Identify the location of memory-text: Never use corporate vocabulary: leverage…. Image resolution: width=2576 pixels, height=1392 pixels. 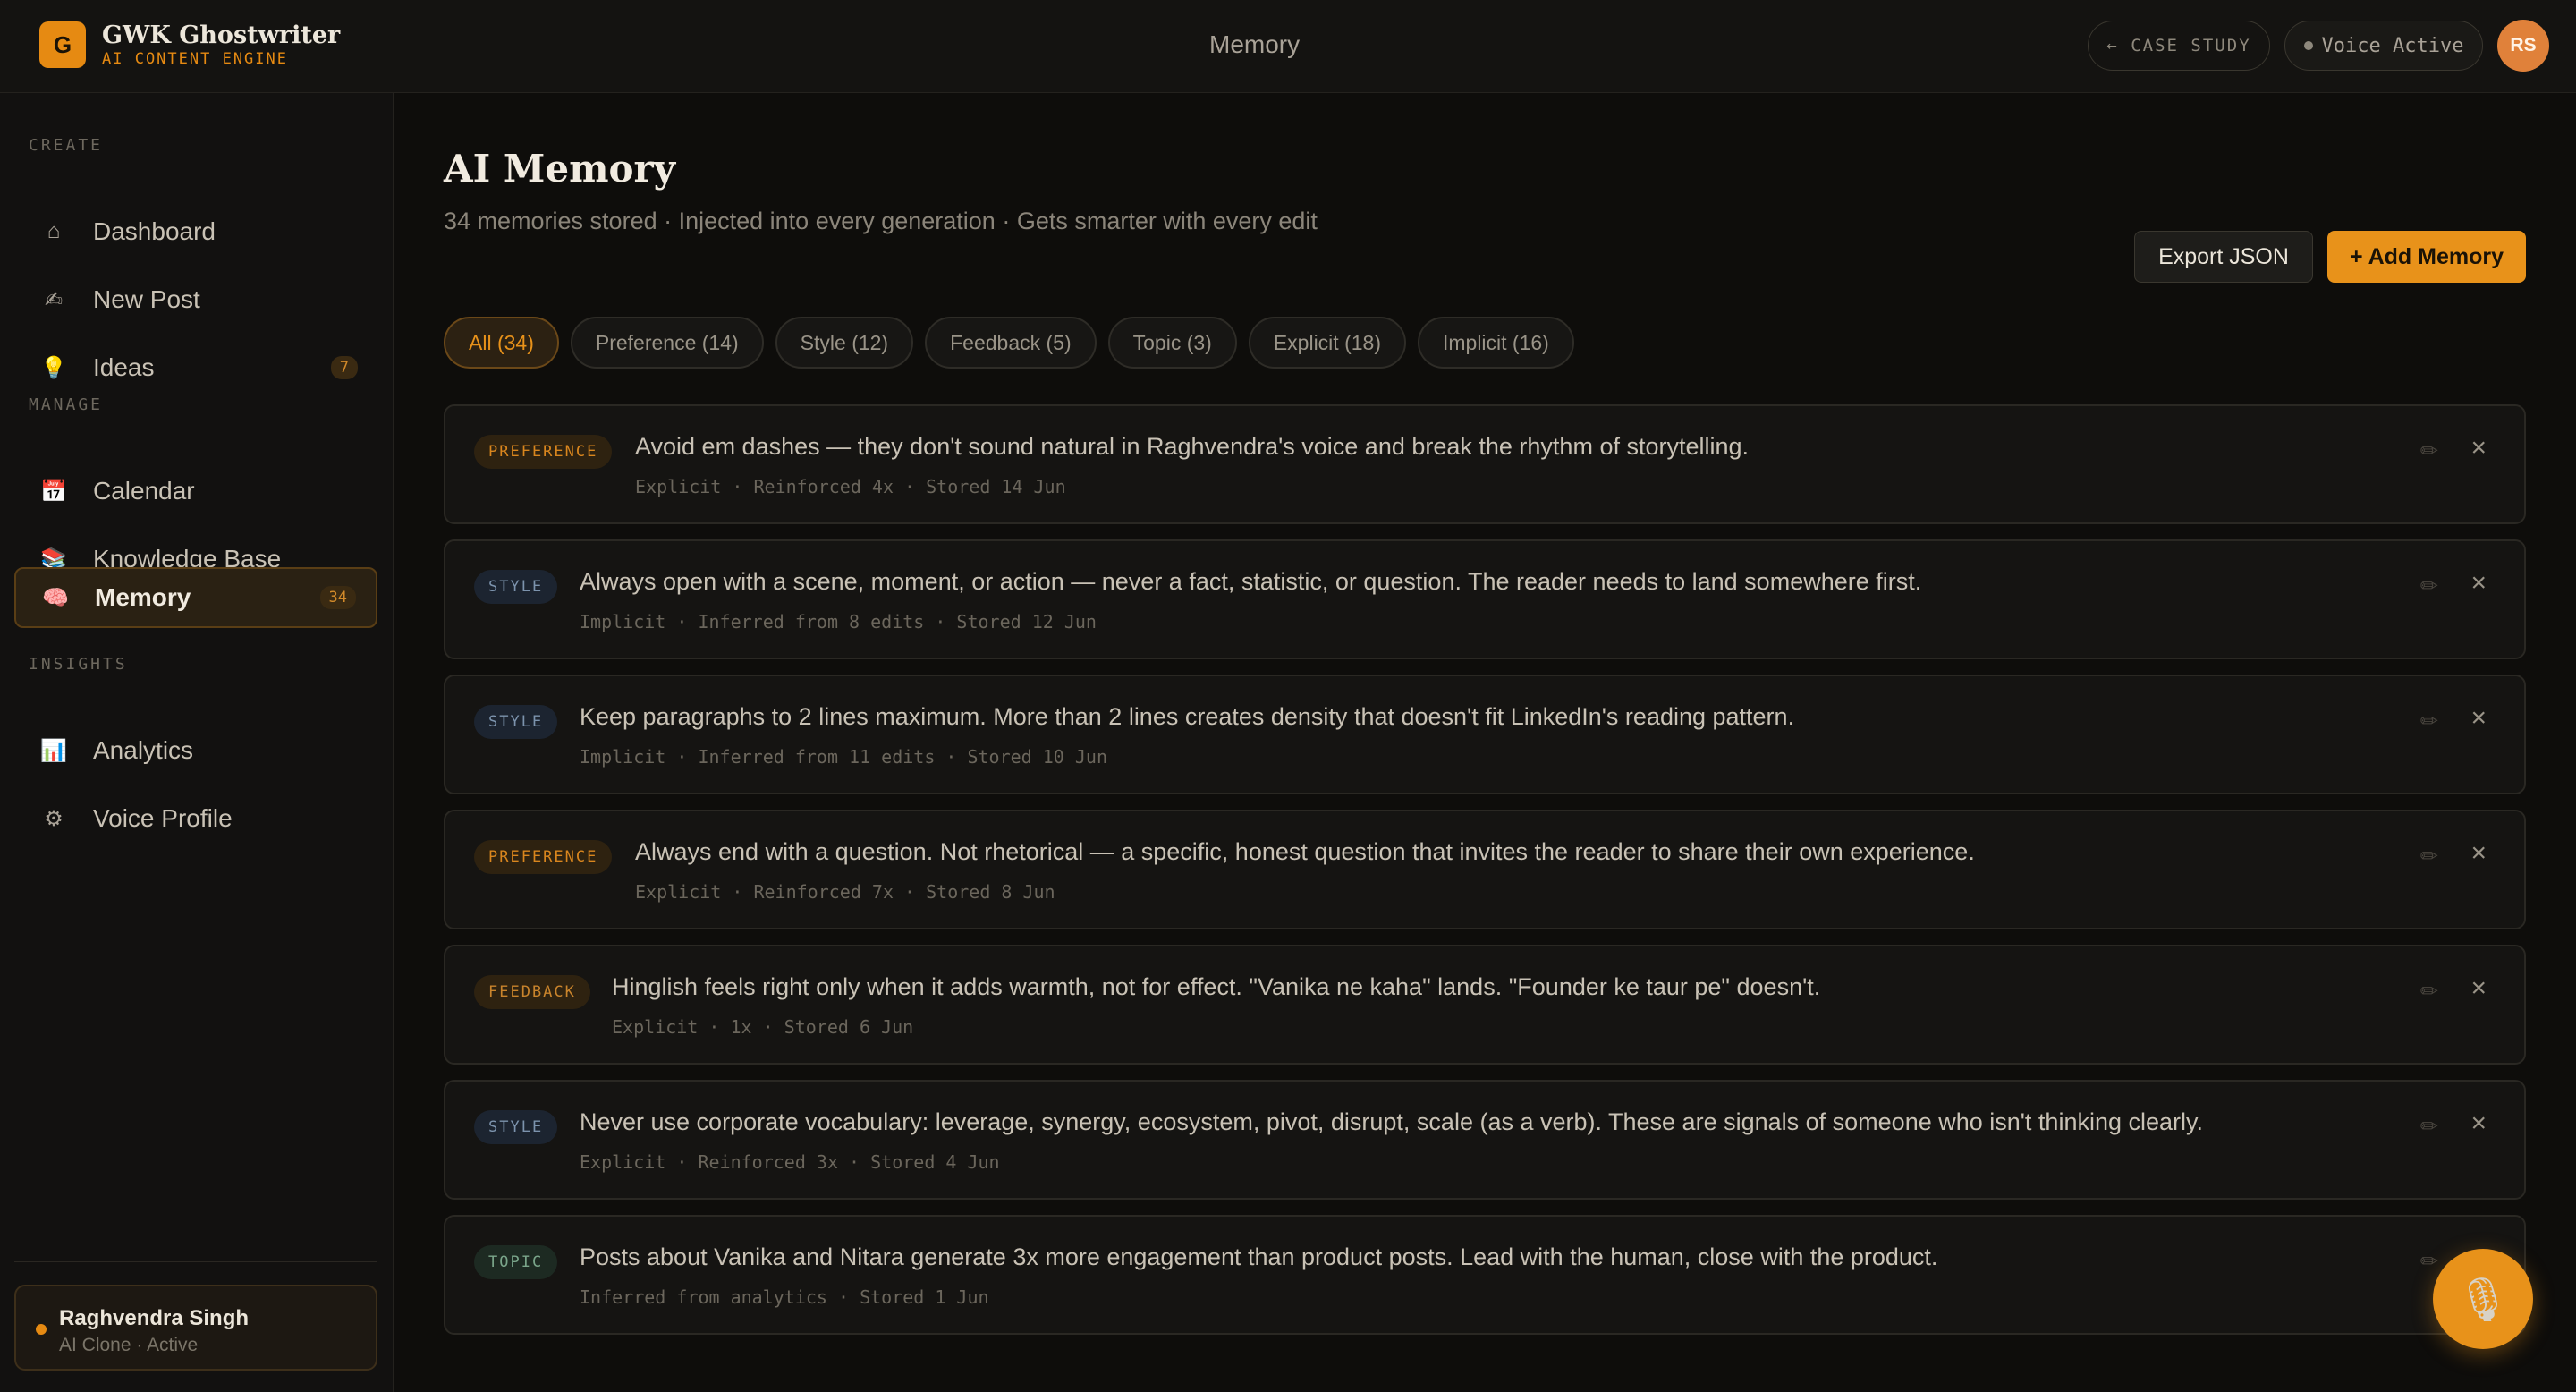
(1392, 1121).